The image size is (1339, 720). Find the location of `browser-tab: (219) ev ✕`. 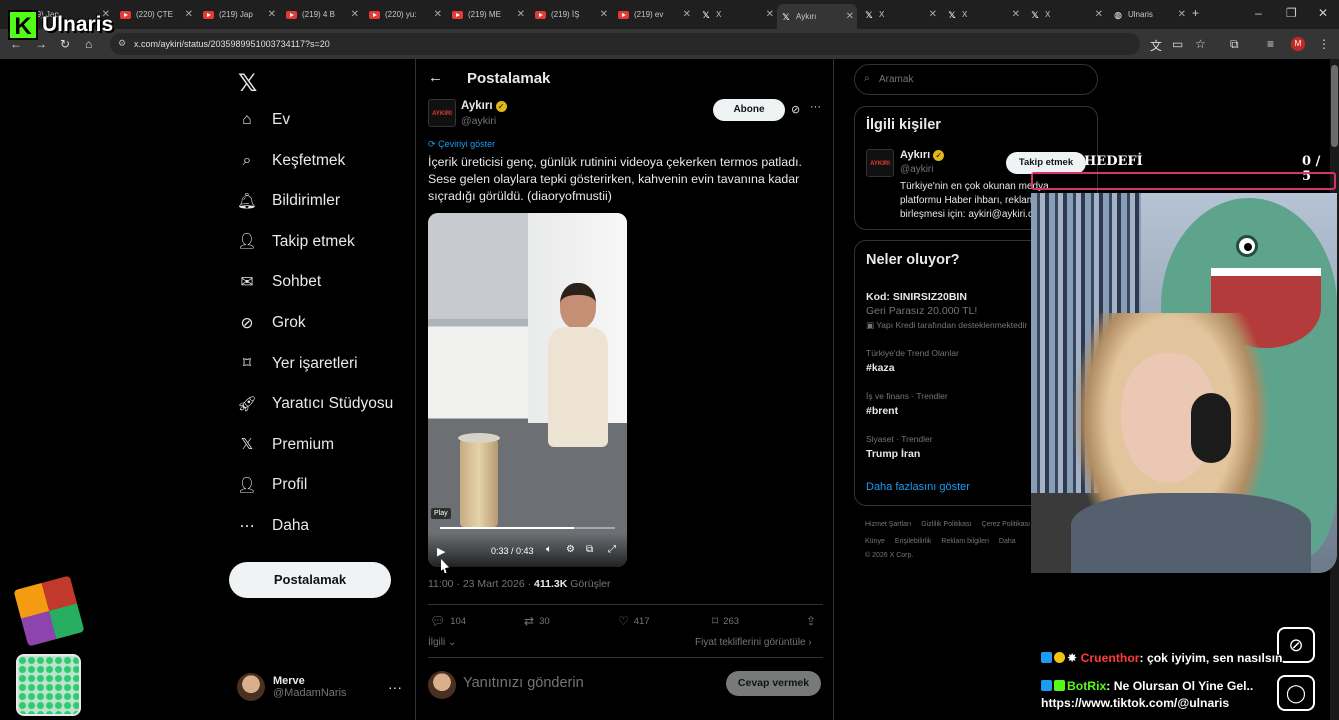

browser-tab: (219) ev ✕ is located at coordinates (654, 14).